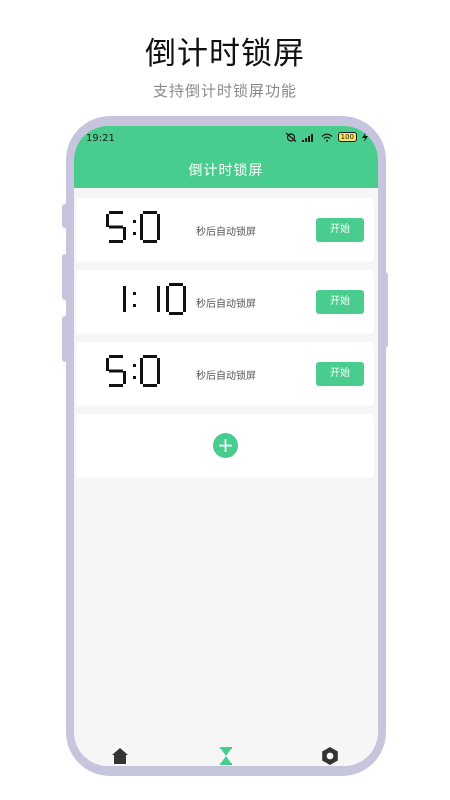 This screenshot has width=450, height=800. Describe the element at coordinates (225, 54) in the screenshot. I see `promo-title: 倒计时锁屏` at that location.